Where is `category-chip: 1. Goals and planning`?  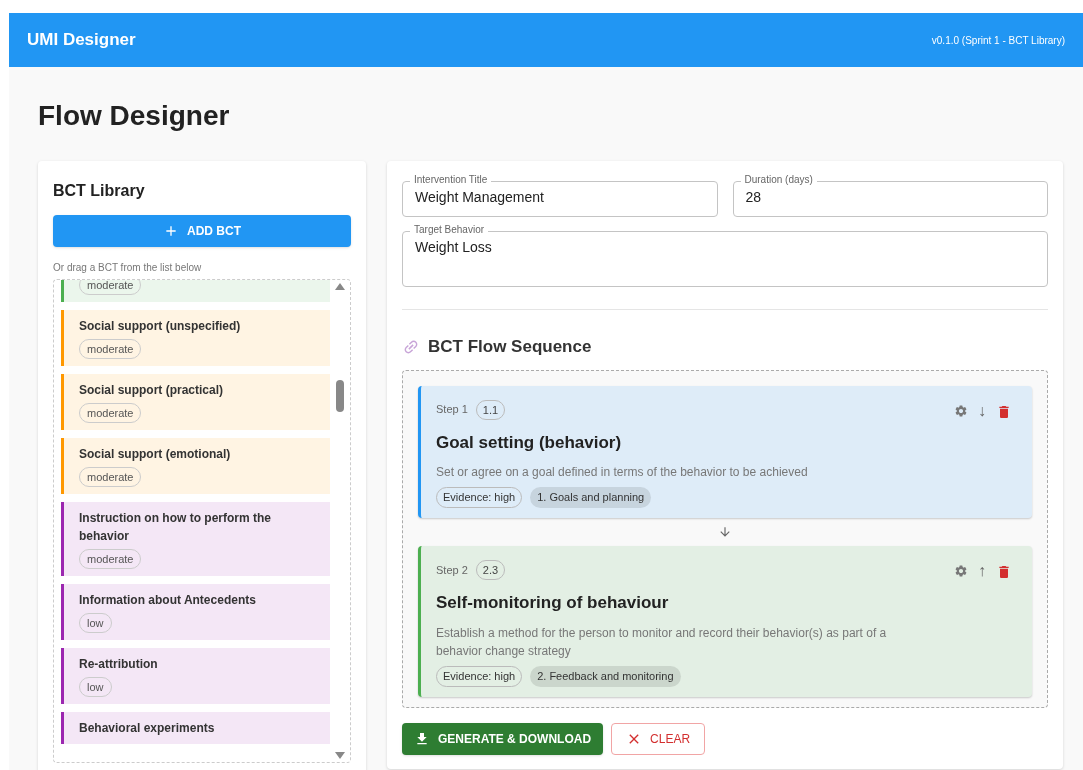 category-chip: 1. Goals and planning is located at coordinates (591, 497).